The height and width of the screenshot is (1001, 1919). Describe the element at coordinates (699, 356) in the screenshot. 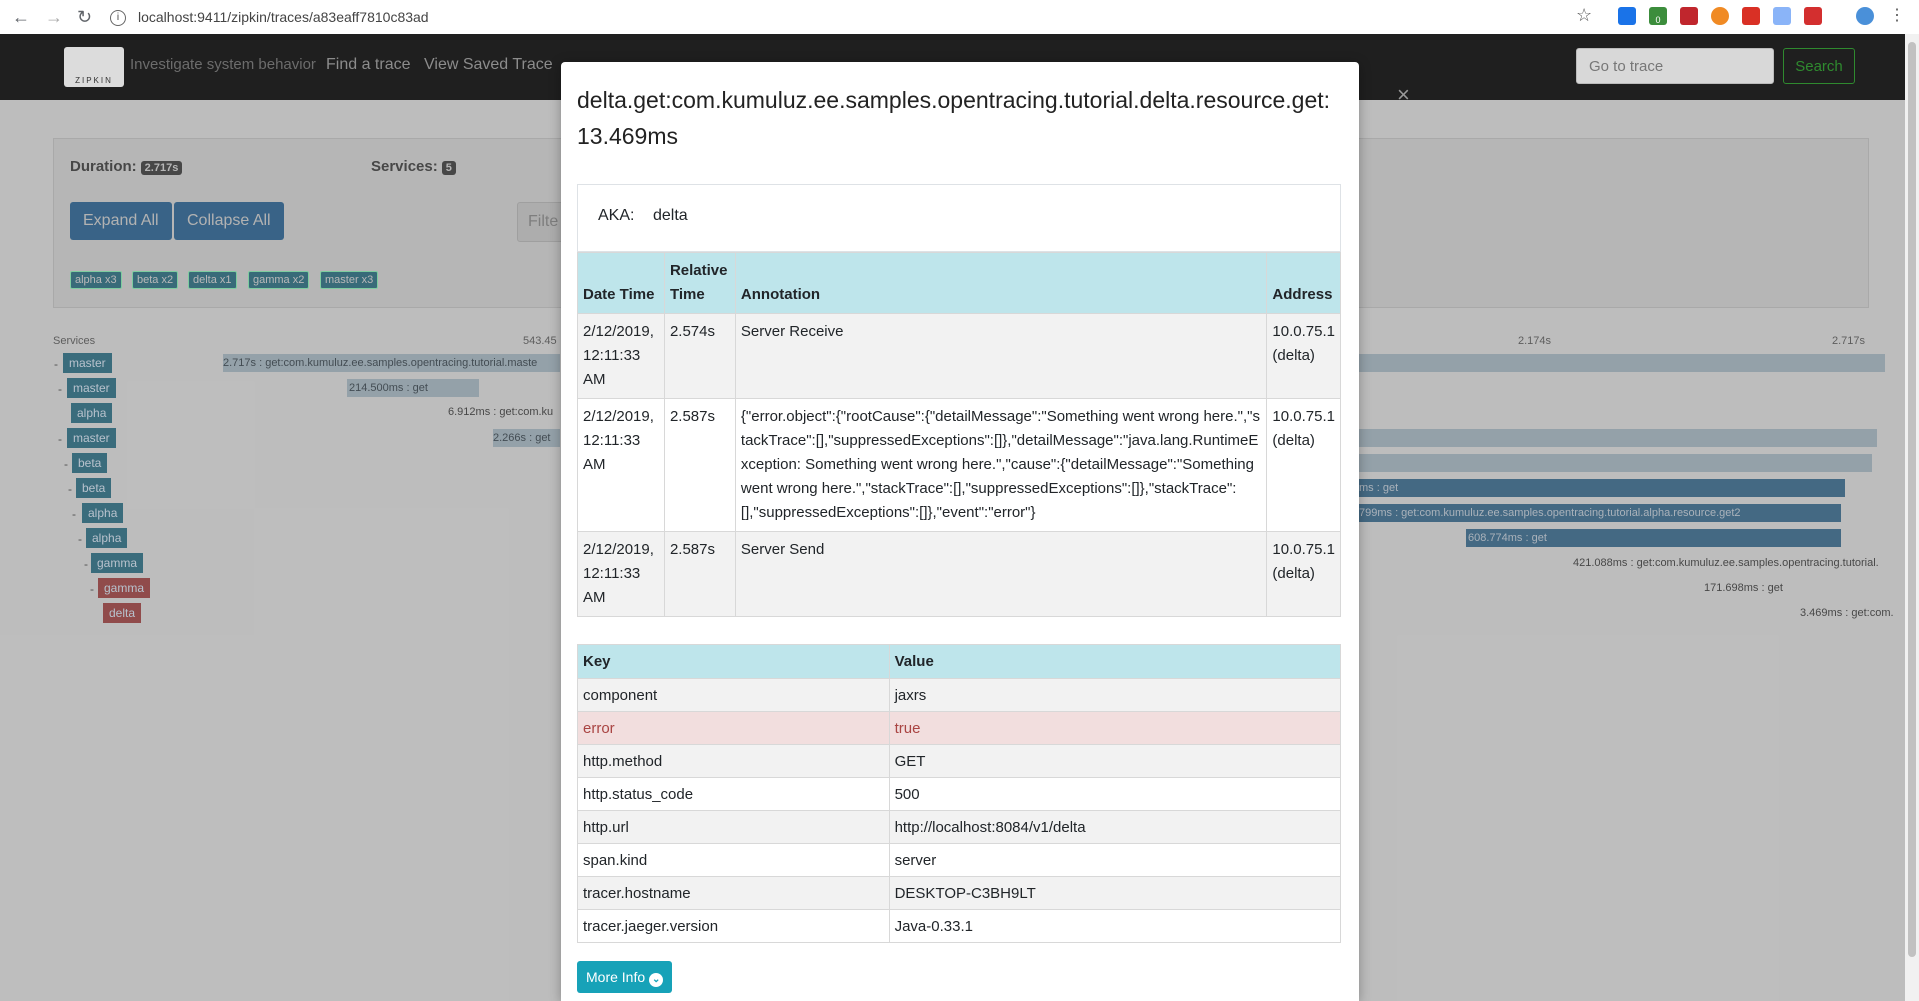

I see `annotation-relative-time: 2.574s` at that location.